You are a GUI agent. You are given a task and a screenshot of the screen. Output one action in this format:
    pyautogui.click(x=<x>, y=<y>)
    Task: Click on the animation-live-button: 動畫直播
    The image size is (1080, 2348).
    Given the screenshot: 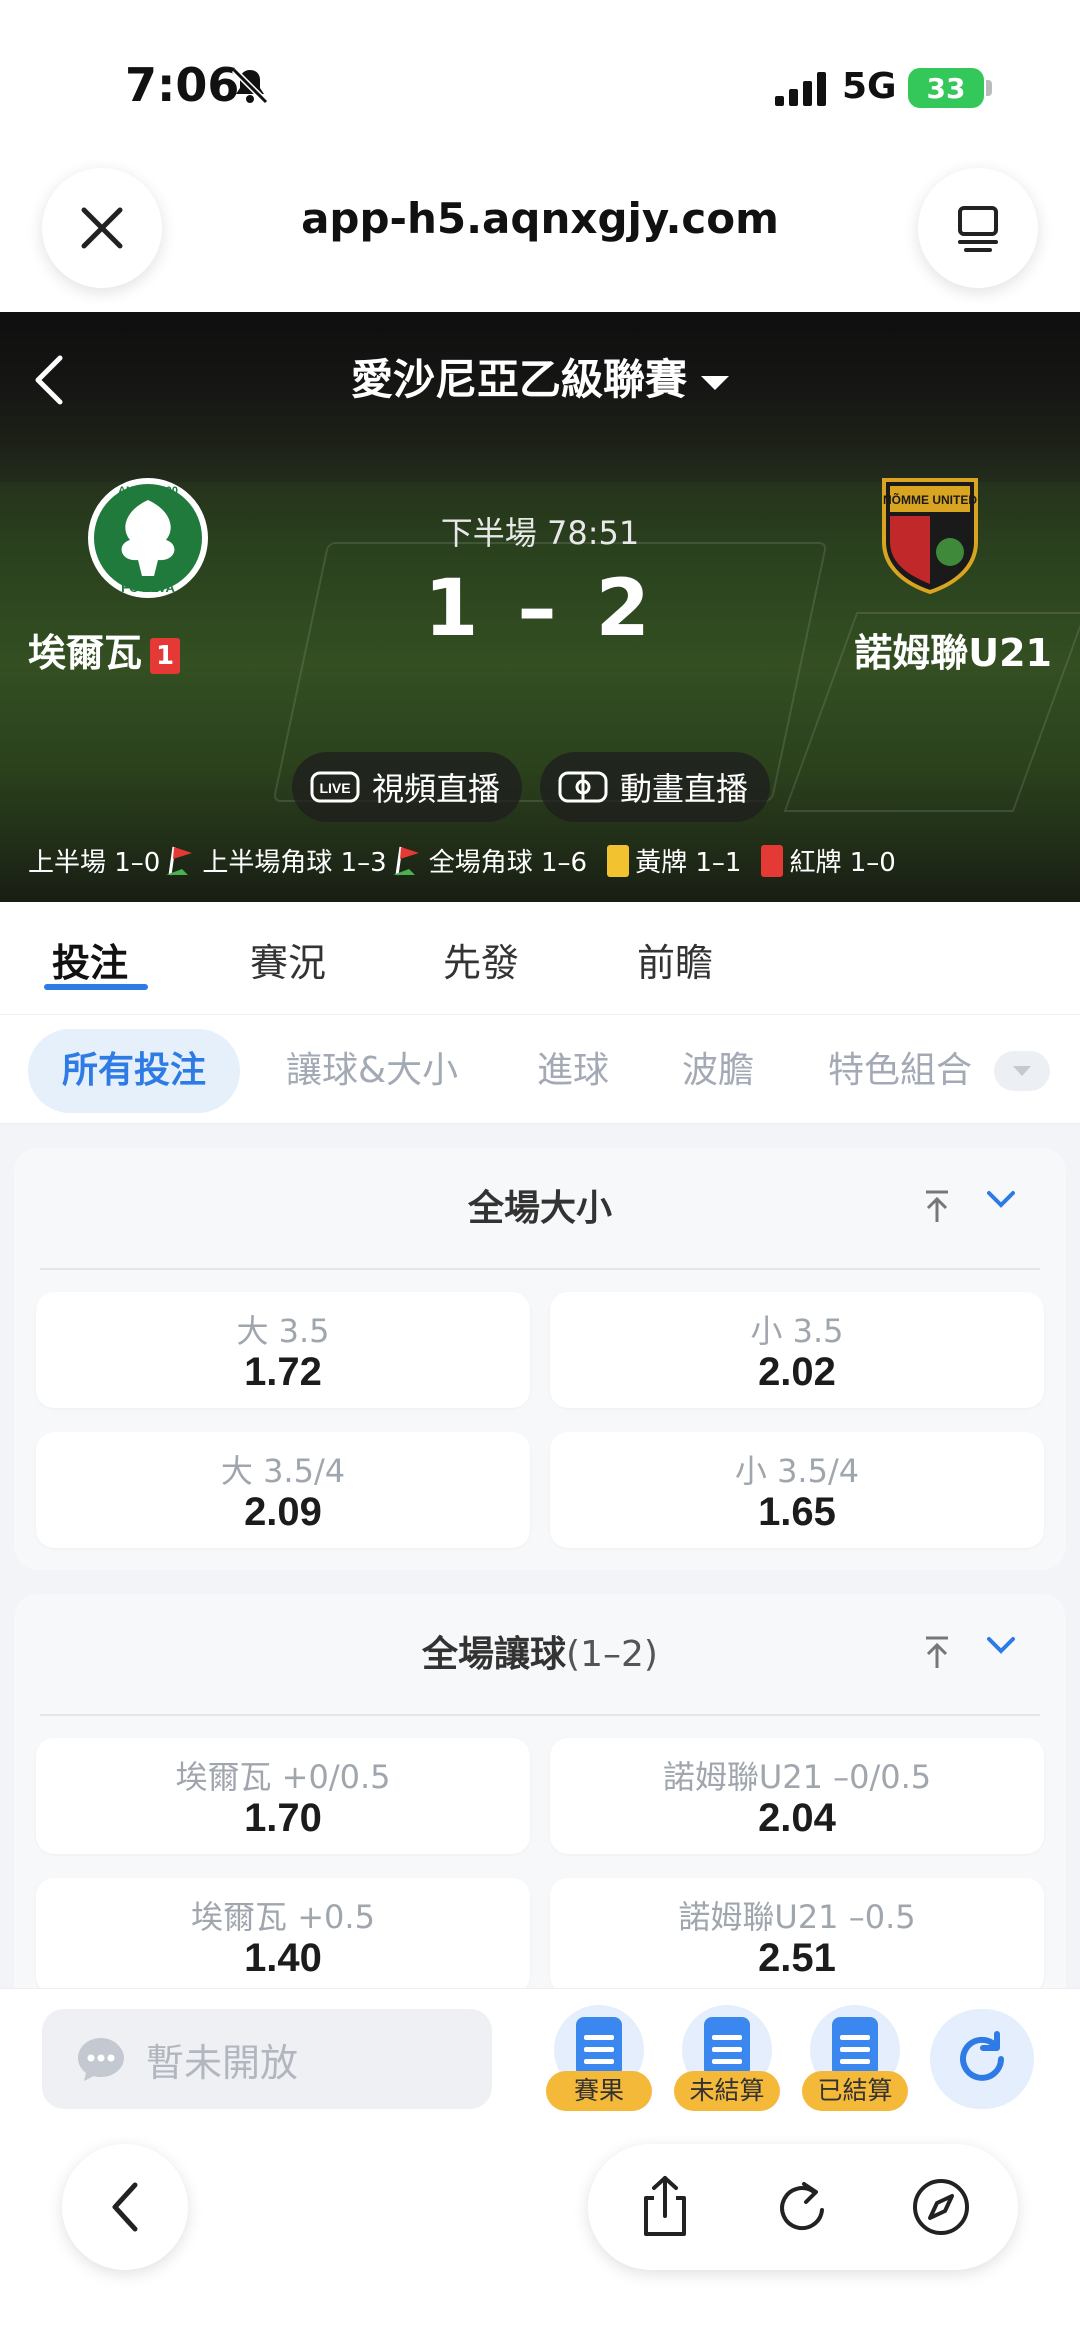 What is the action you would take?
    pyautogui.click(x=655, y=787)
    